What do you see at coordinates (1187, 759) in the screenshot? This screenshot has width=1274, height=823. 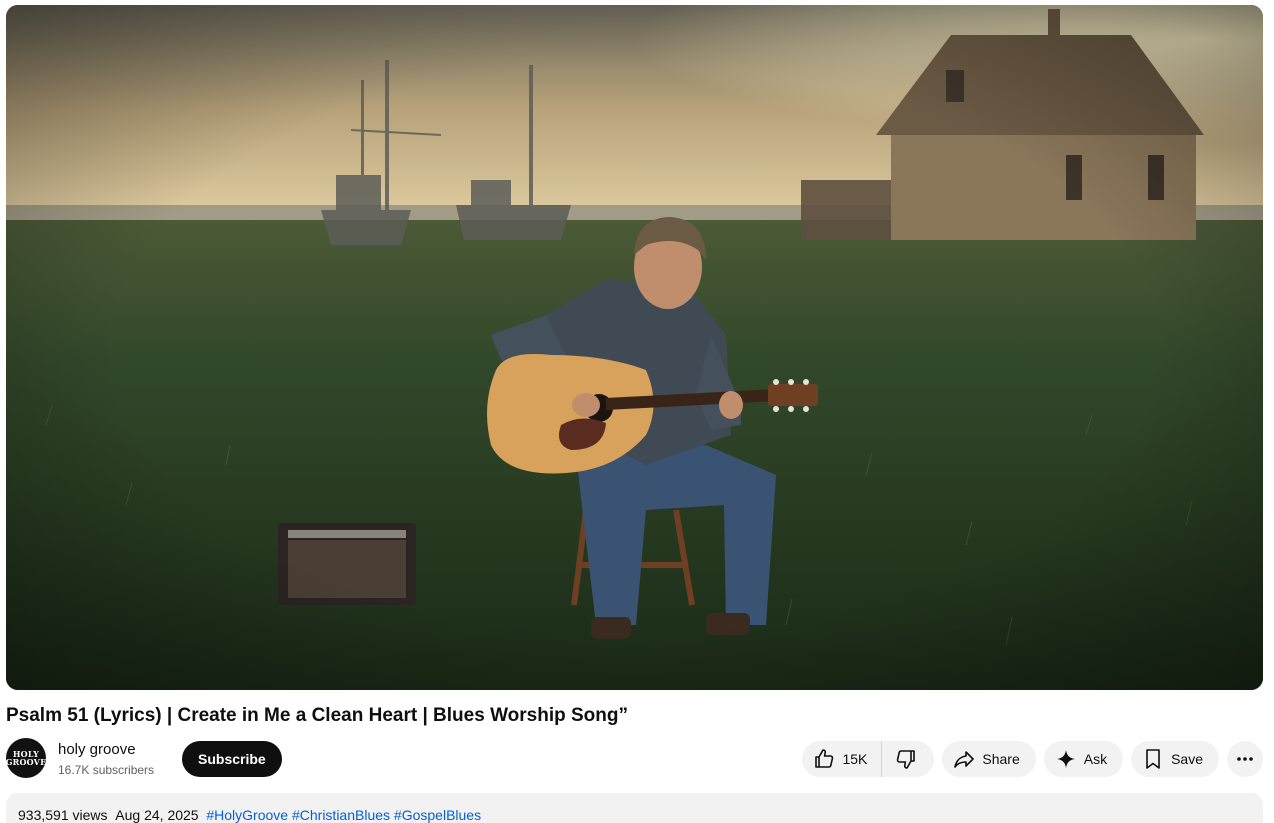 I see `save-label: Save` at bounding box center [1187, 759].